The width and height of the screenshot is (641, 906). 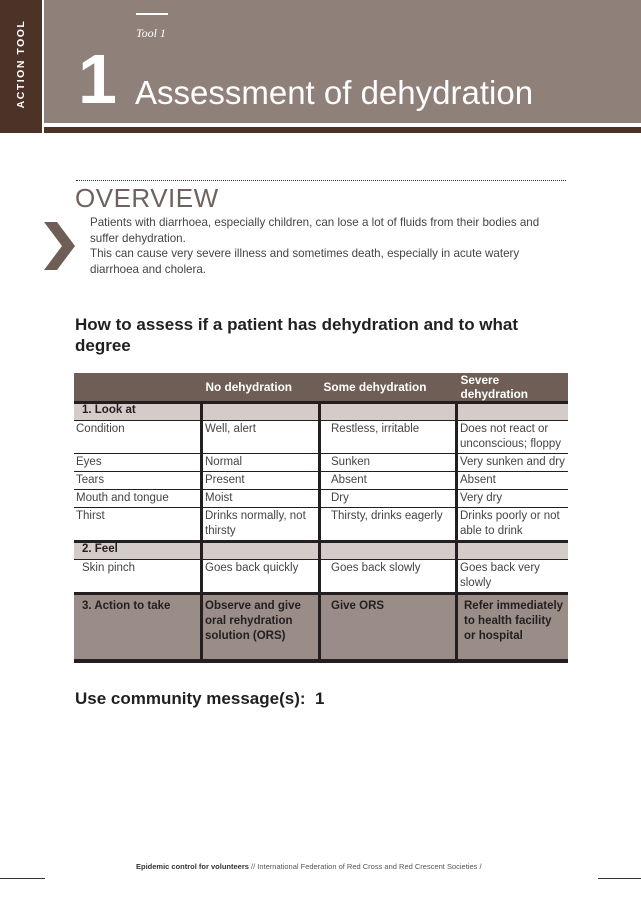 I want to click on action-label: 3. Action to take, so click(x=138, y=627).